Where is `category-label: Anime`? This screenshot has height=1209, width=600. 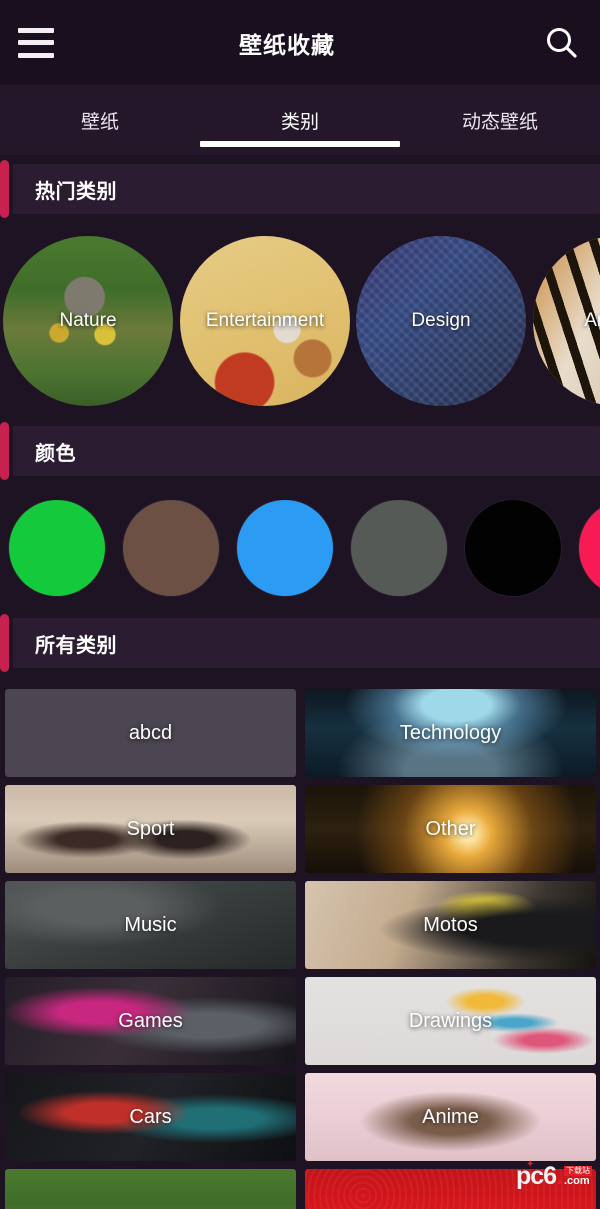 category-label: Anime is located at coordinates (450, 1116).